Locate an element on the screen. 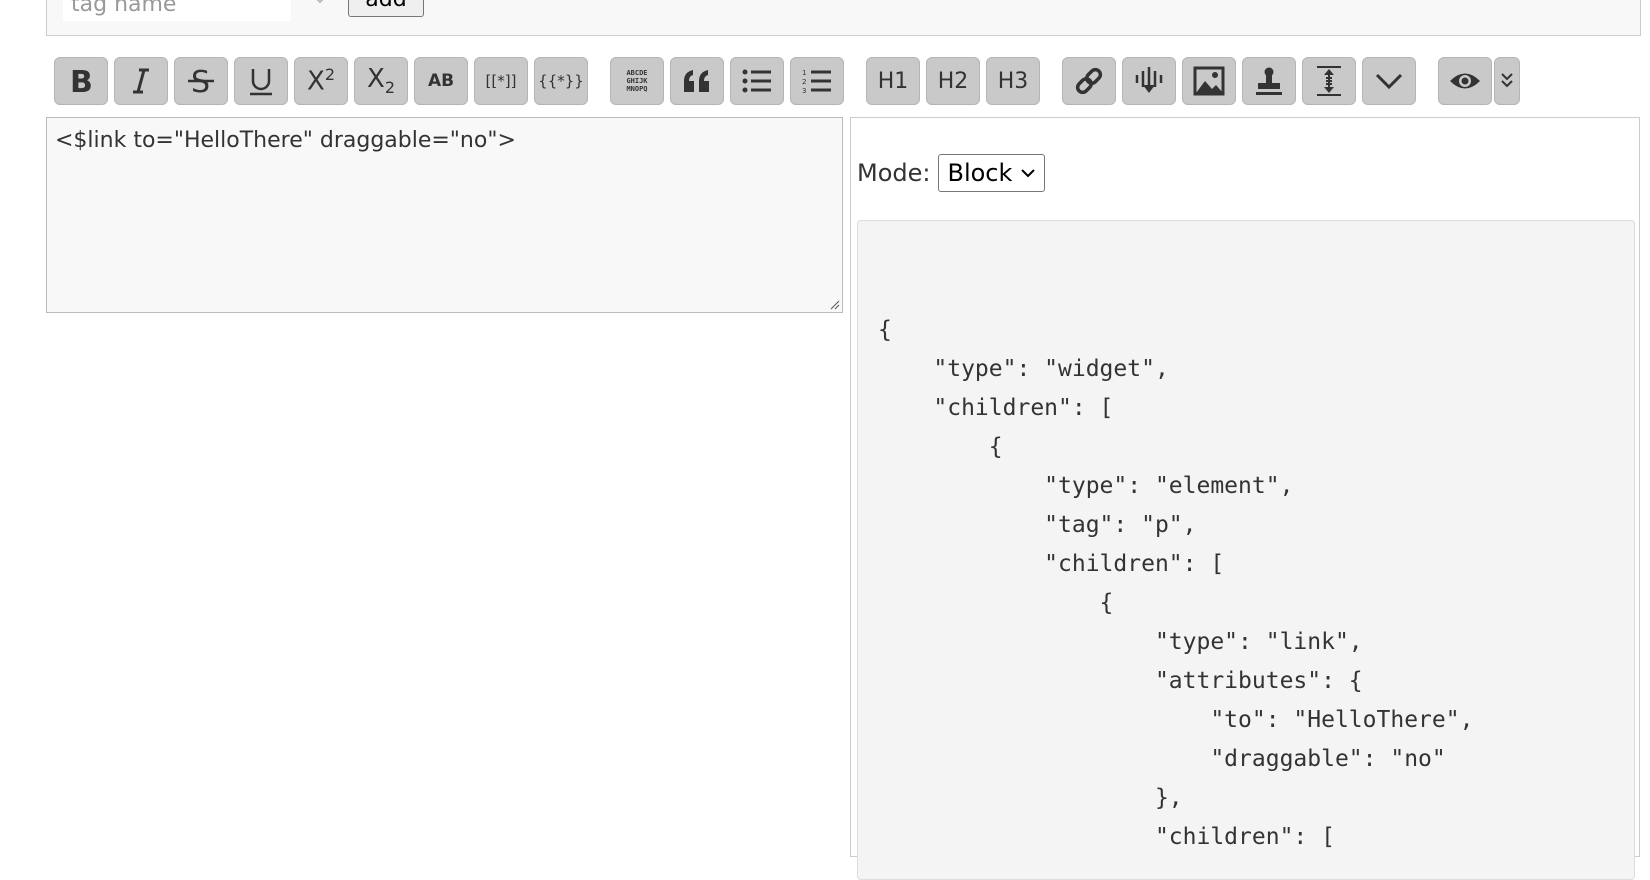 Image resolution: width=1650 pixels, height=880 pixels. bullet-list-button is located at coordinates (757, 81).